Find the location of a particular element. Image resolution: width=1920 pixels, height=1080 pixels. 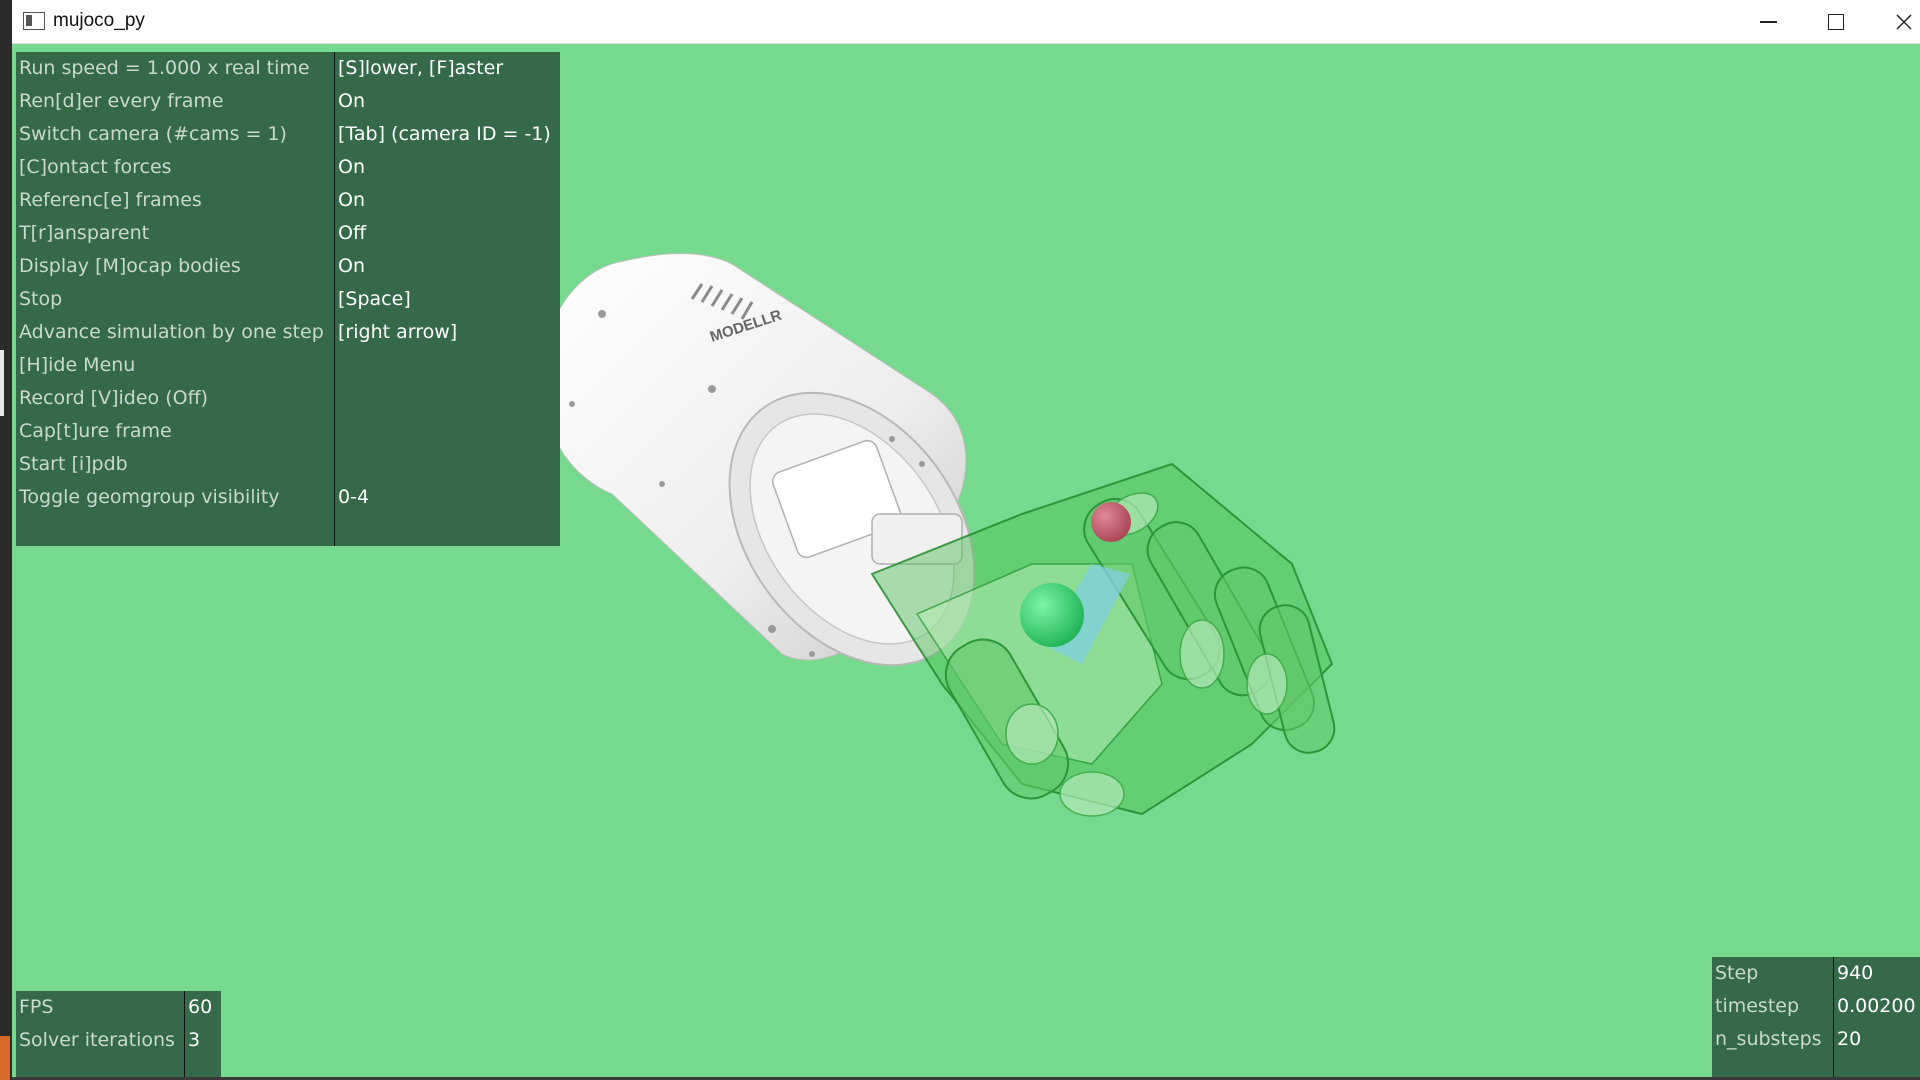

fps-label: FPS is located at coordinates (36, 1007).